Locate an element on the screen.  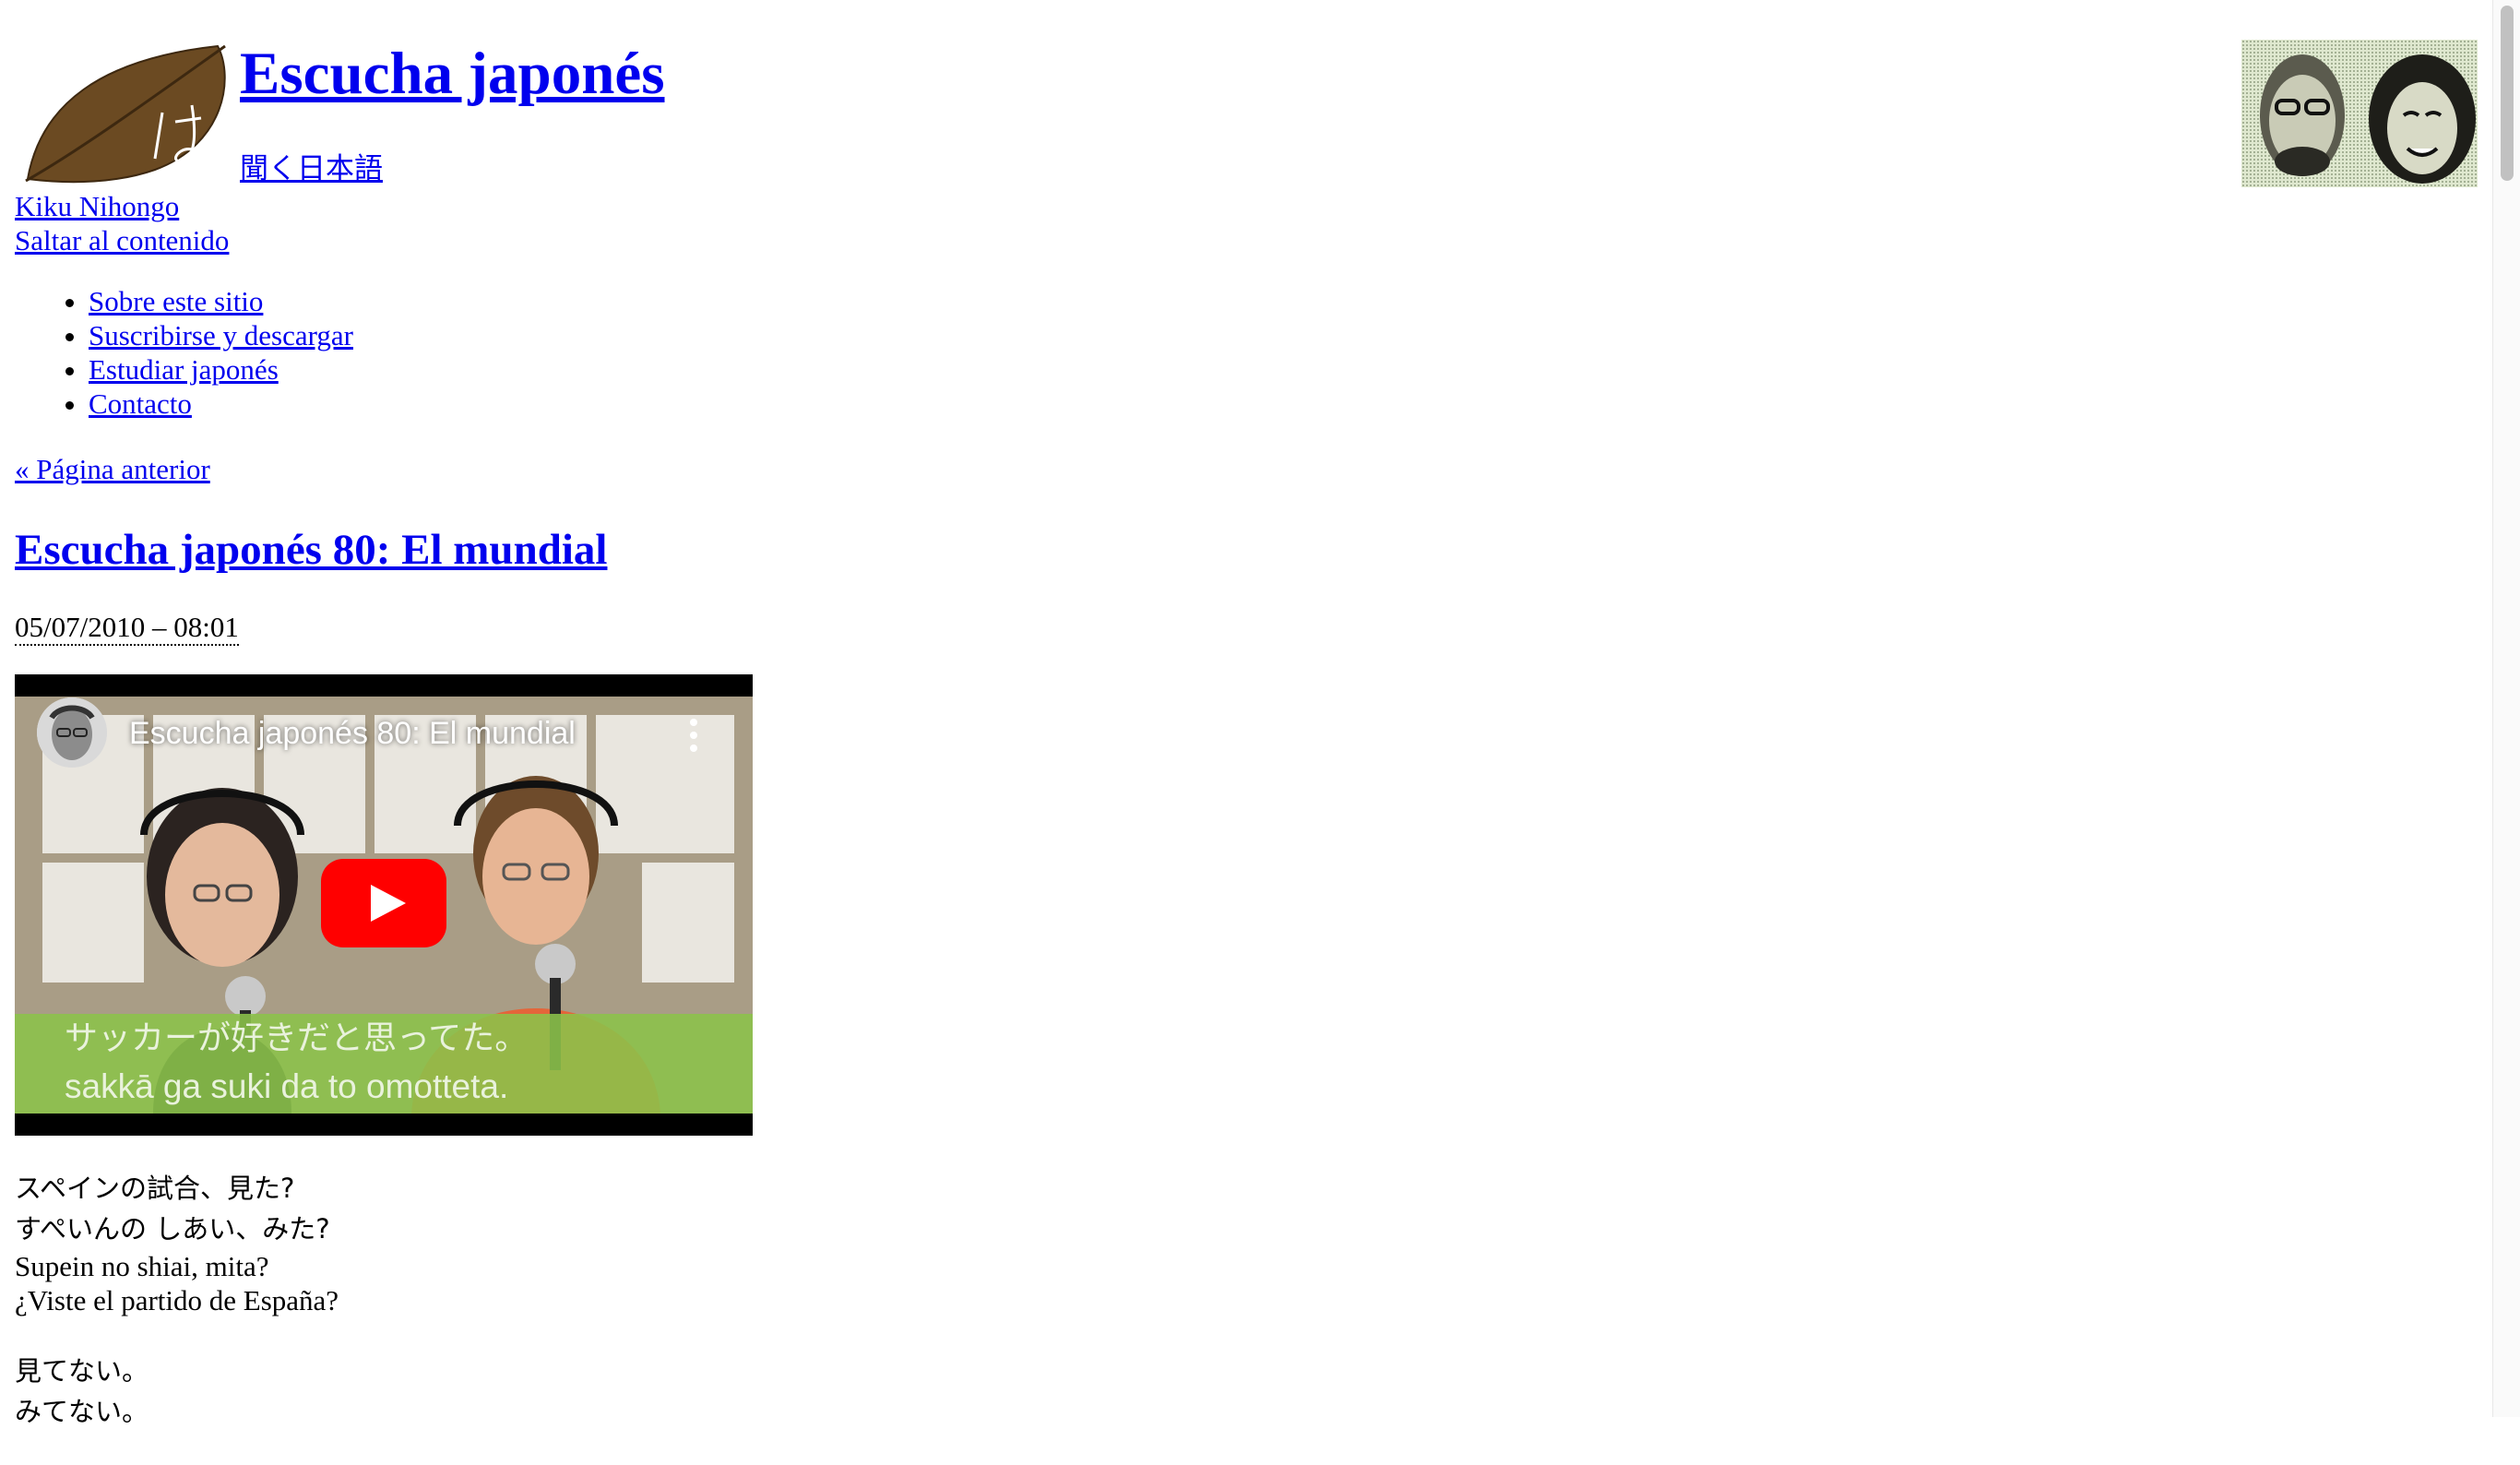
post-title: Escucha japonés 80: El mundial is located at coordinates (311, 549).